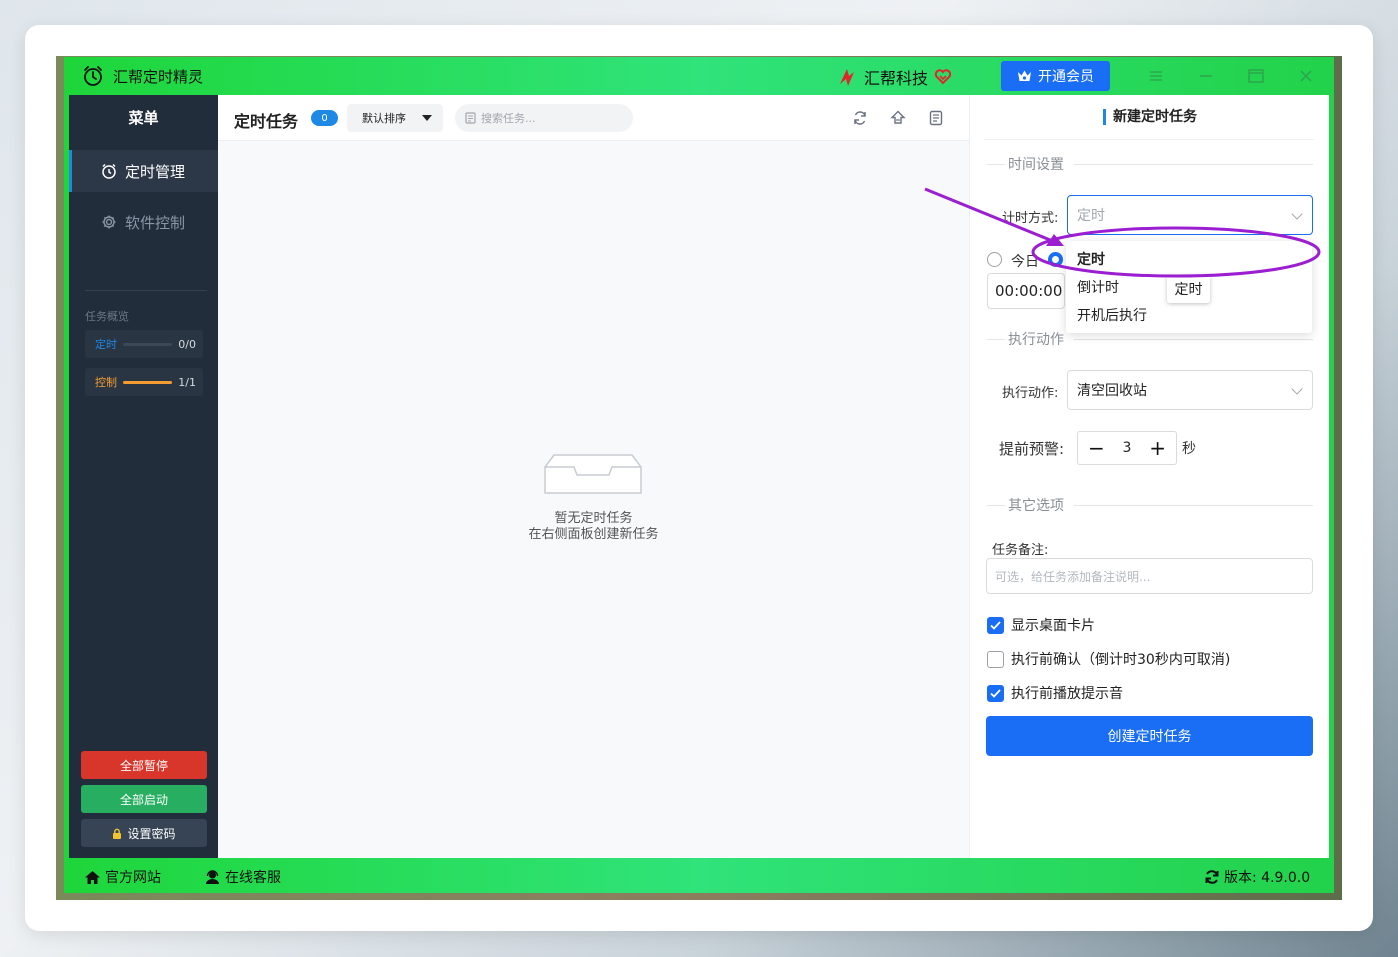 The width and height of the screenshot is (1398, 957). Describe the element at coordinates (1206, 76) in the screenshot. I see `minimize-icon` at that location.